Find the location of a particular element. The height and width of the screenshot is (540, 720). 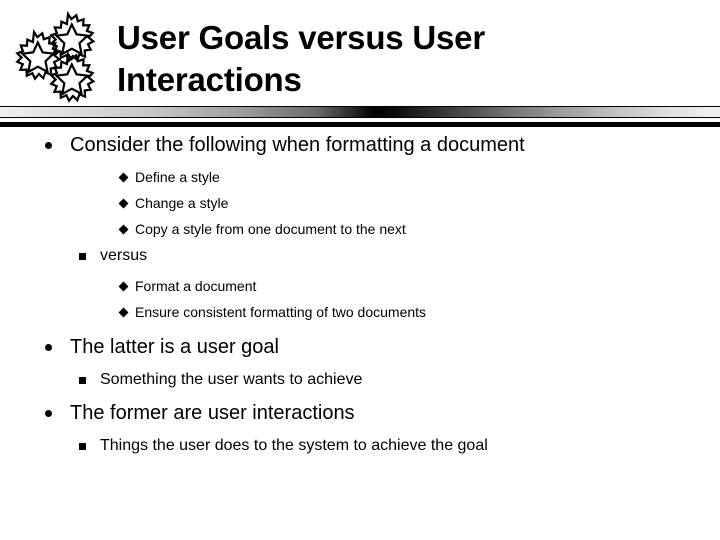

list-item: Something the user wants to achieve is located at coordinates (360, 380).